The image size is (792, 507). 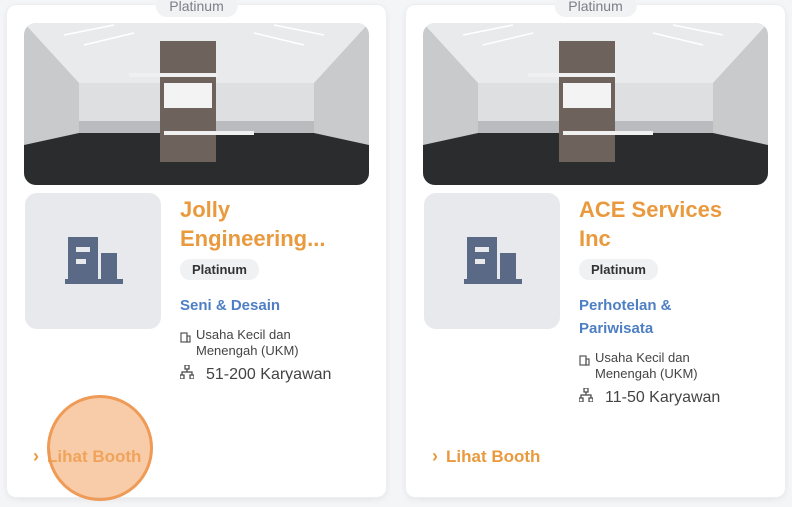 I want to click on employee-count: 11-50 Karyawan, so click(x=663, y=397).